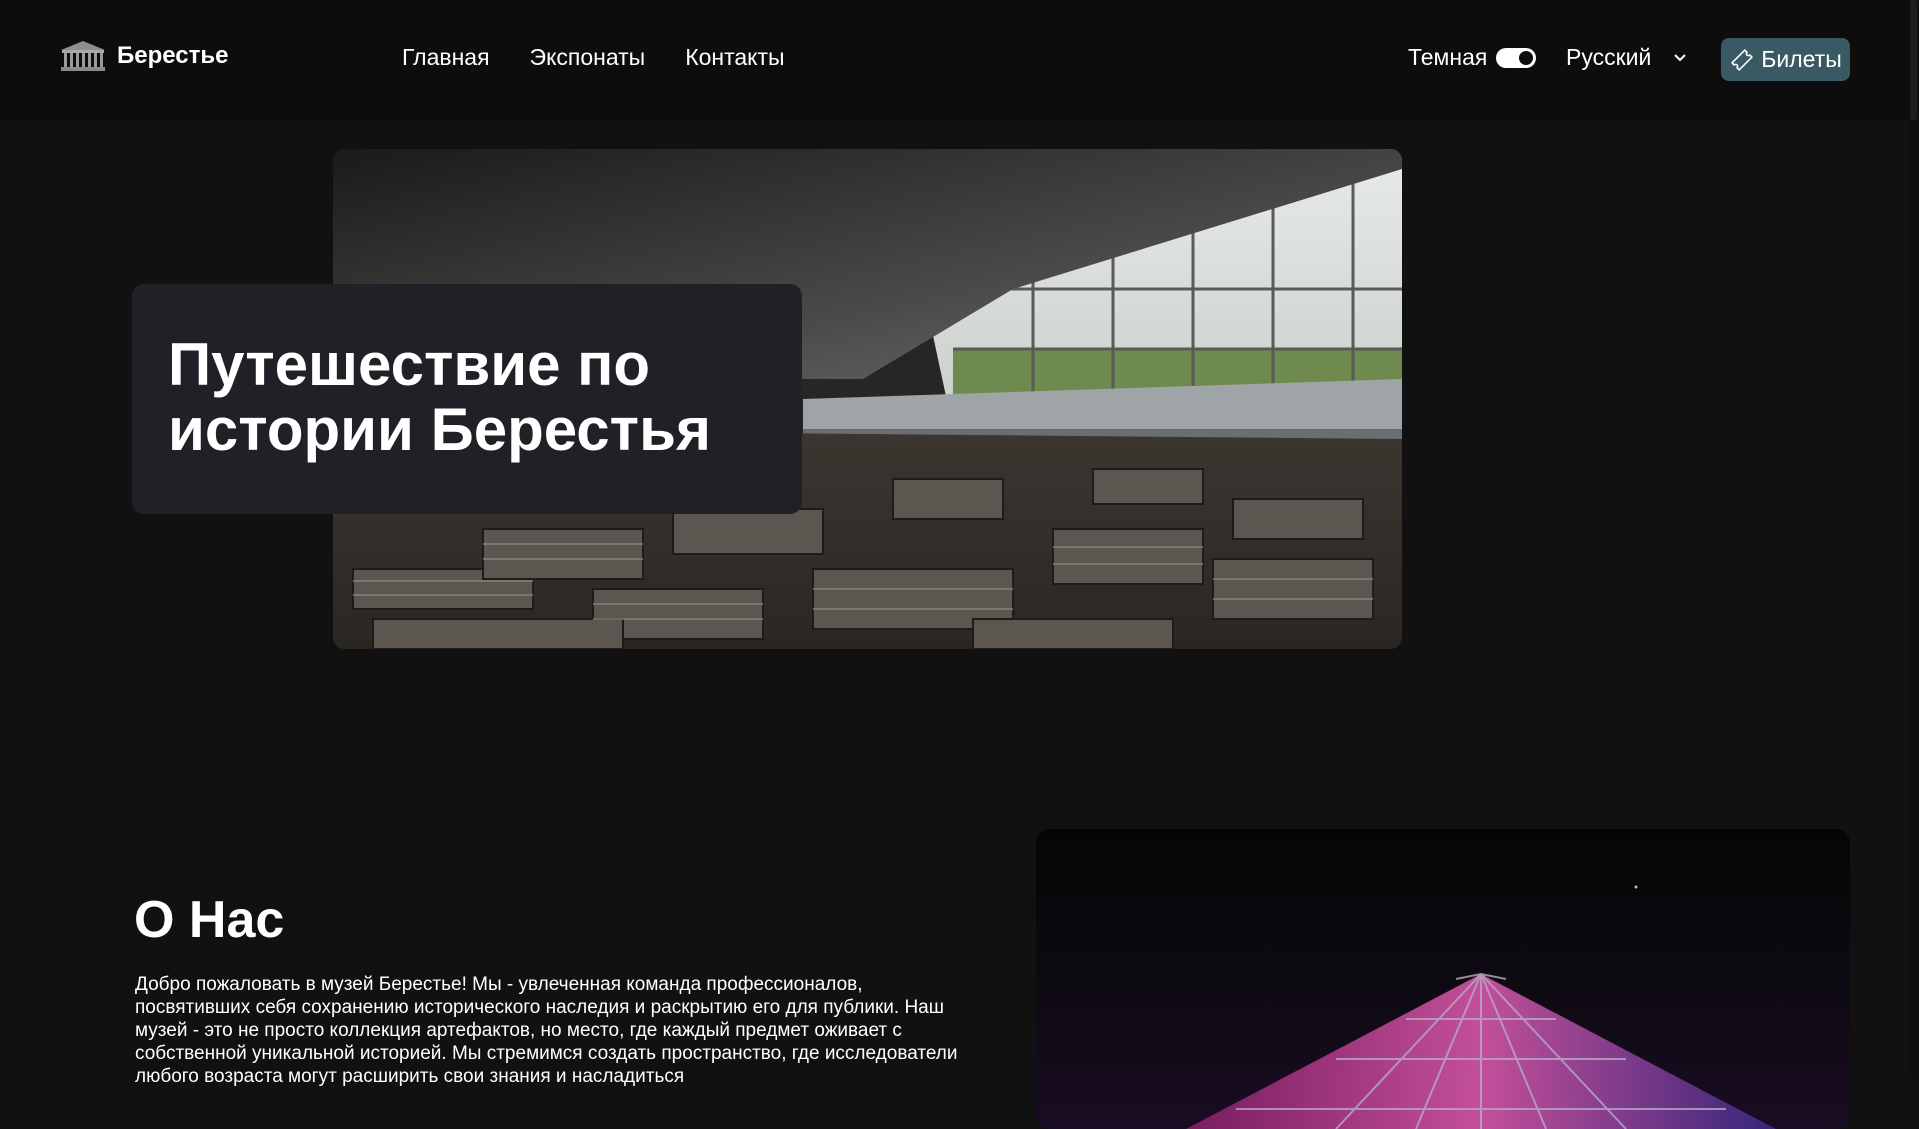 Image resolution: width=1919 pixels, height=1129 pixels. Describe the element at coordinates (1913, 539) in the screenshot. I see `scrollbar` at that location.